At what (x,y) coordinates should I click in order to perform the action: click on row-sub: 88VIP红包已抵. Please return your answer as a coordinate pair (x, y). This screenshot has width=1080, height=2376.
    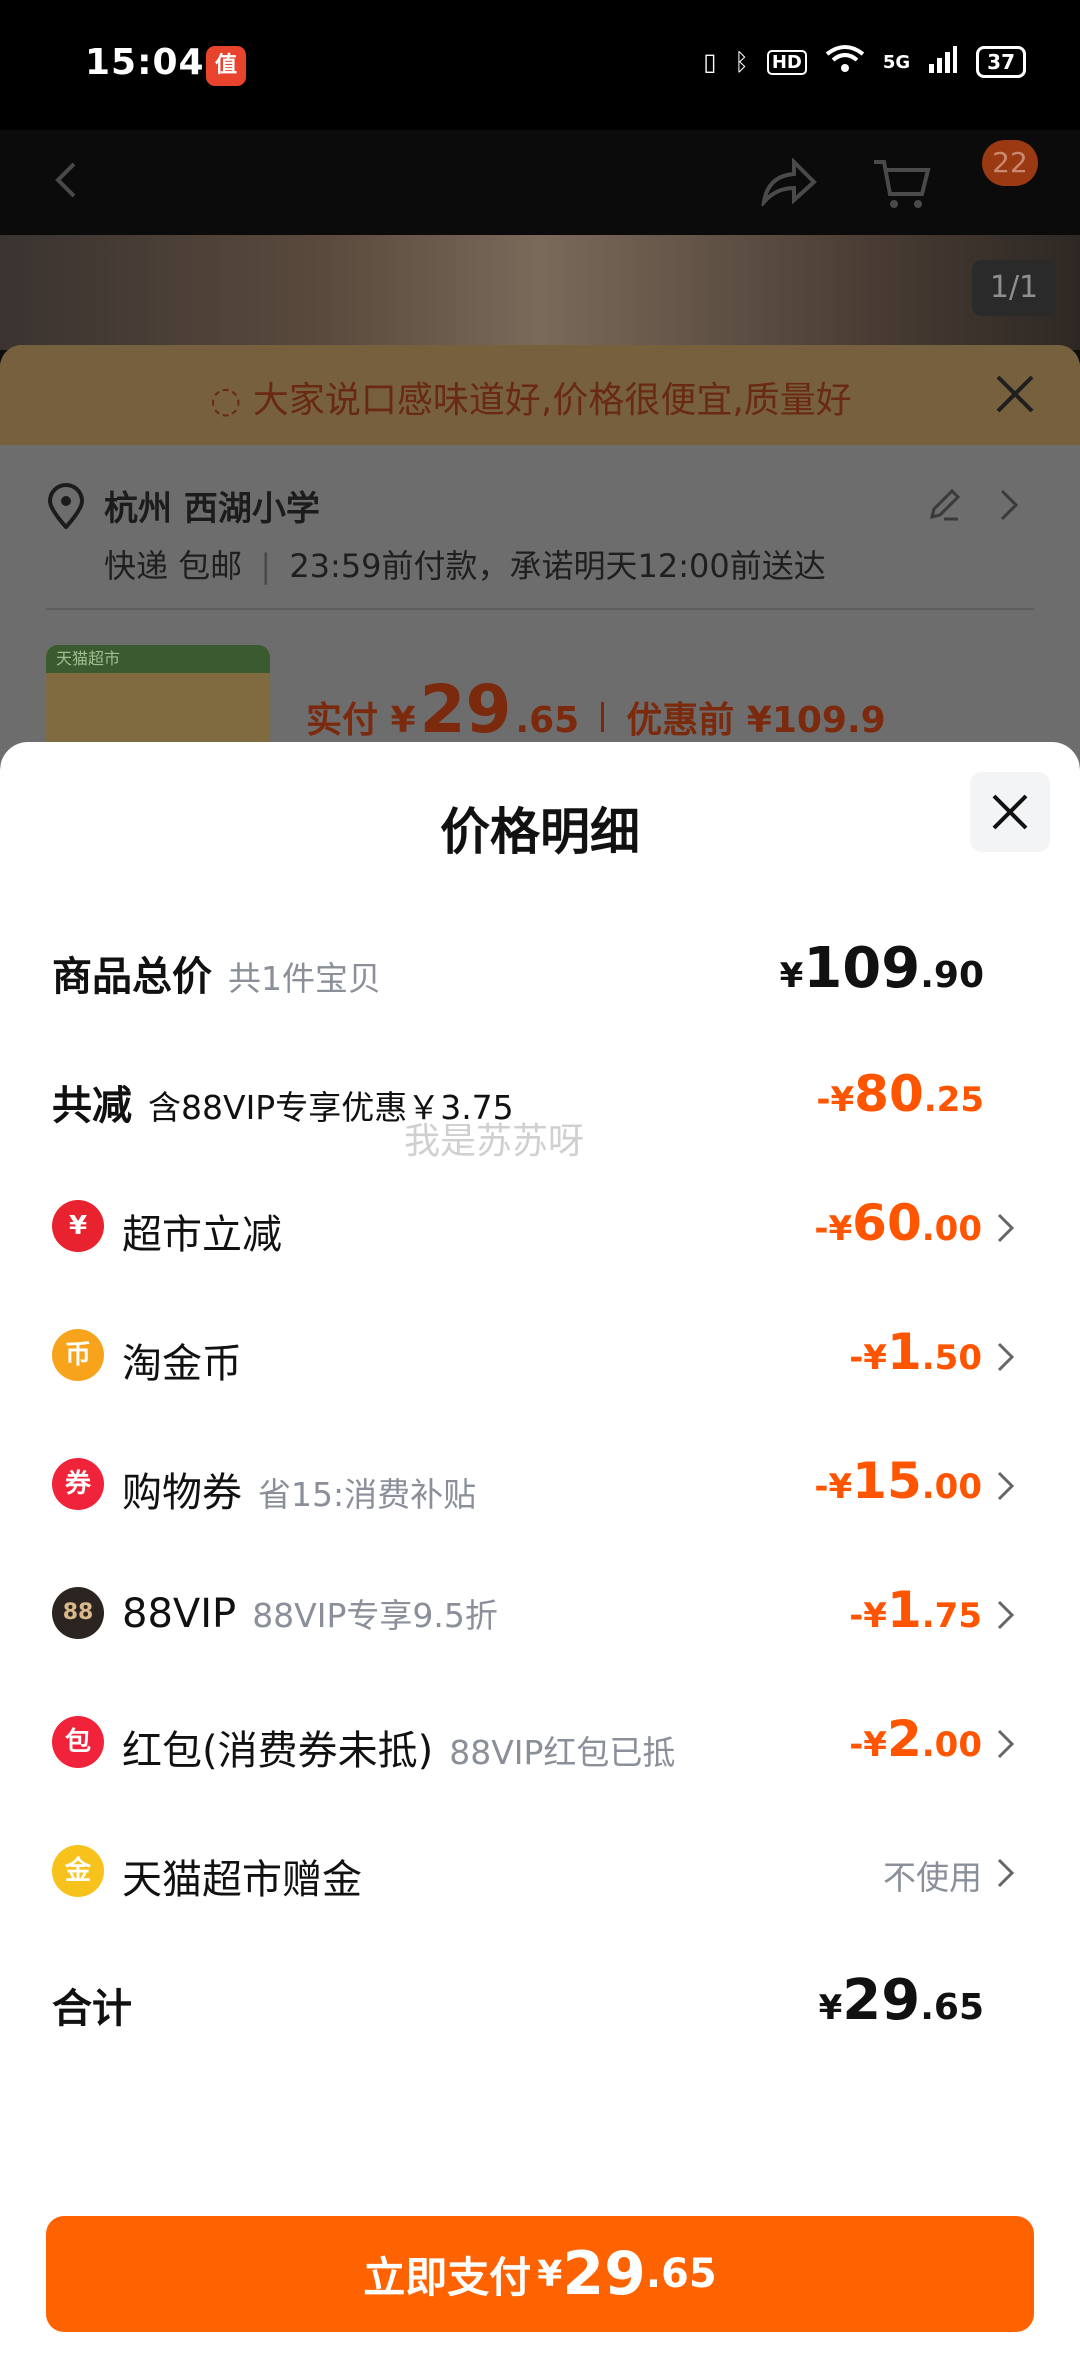
    Looking at the image, I should click on (562, 1752).